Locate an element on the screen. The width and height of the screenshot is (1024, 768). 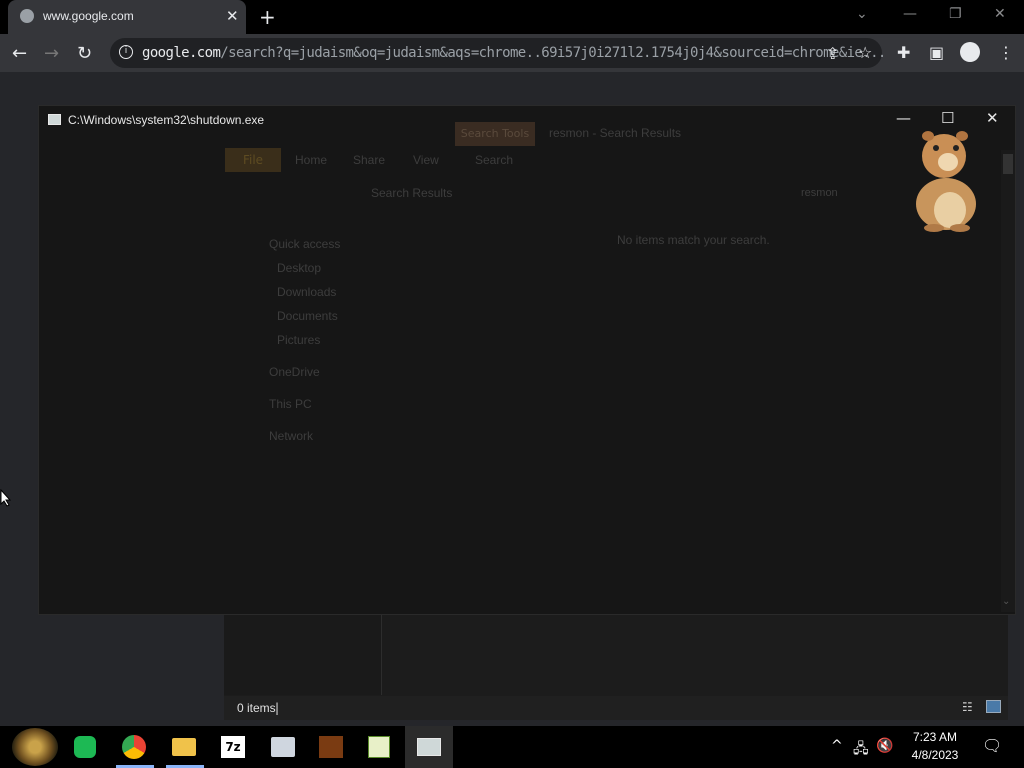
ghost-nav-onedrive: OneDrive is located at coordinates (294, 372).